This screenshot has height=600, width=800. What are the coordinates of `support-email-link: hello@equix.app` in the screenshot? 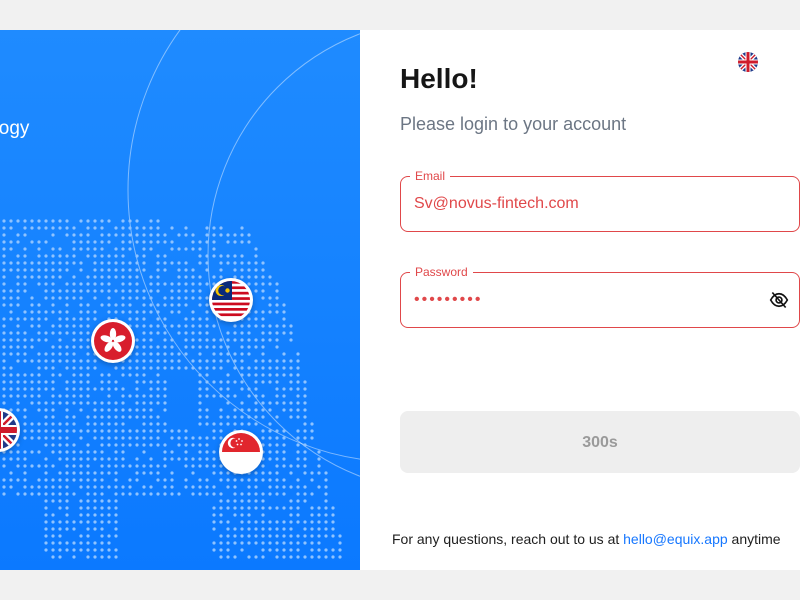 It's located at (675, 539).